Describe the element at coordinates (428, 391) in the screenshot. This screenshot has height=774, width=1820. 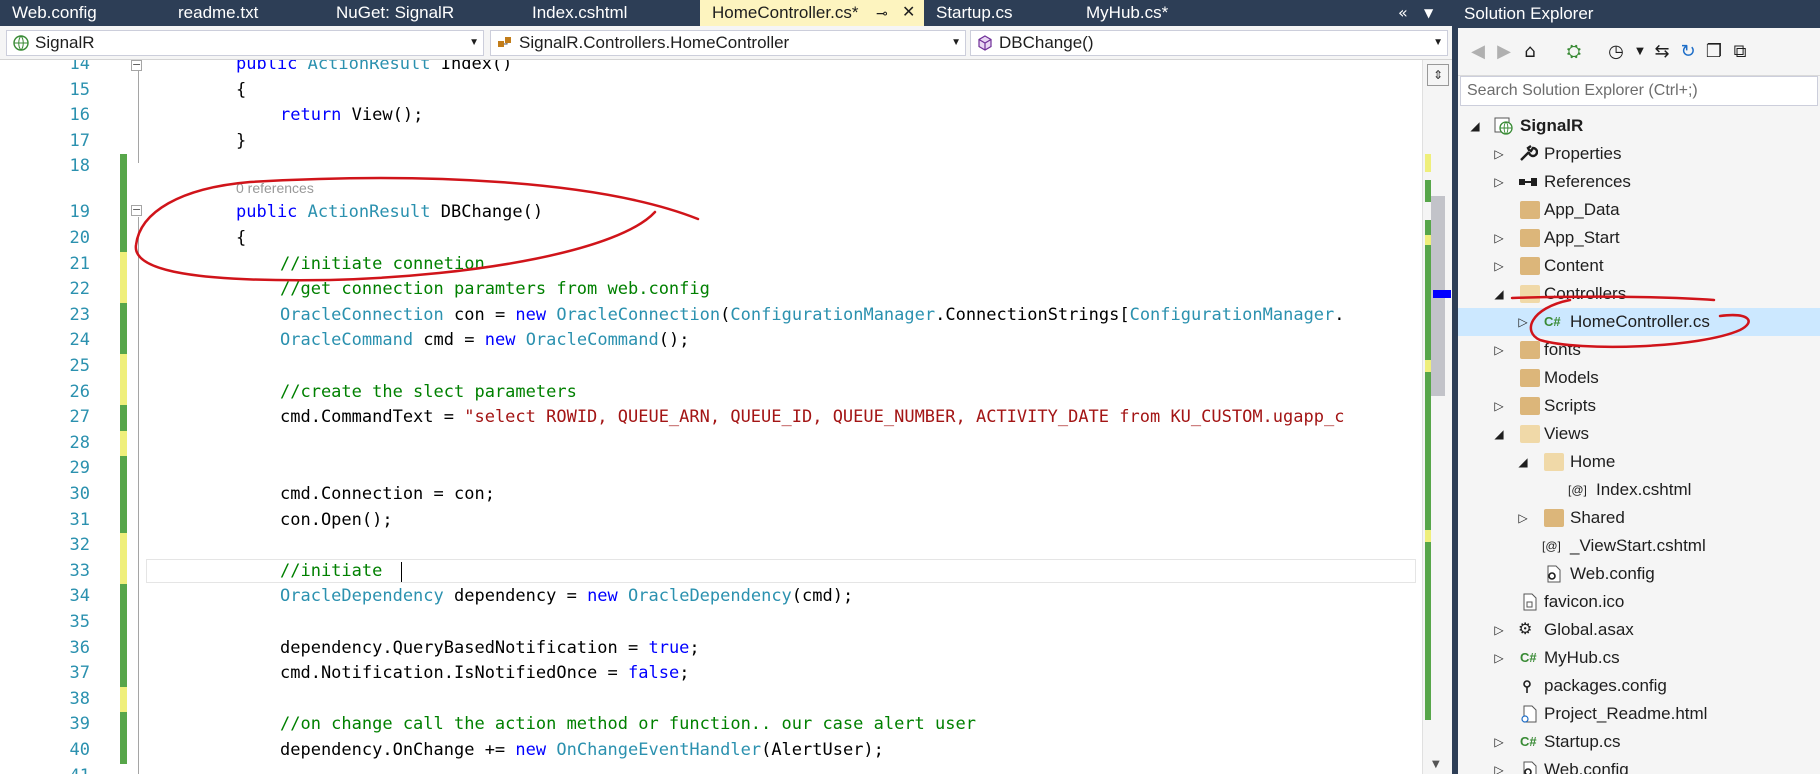
I see `code-comment: //create the slect parameters` at that location.